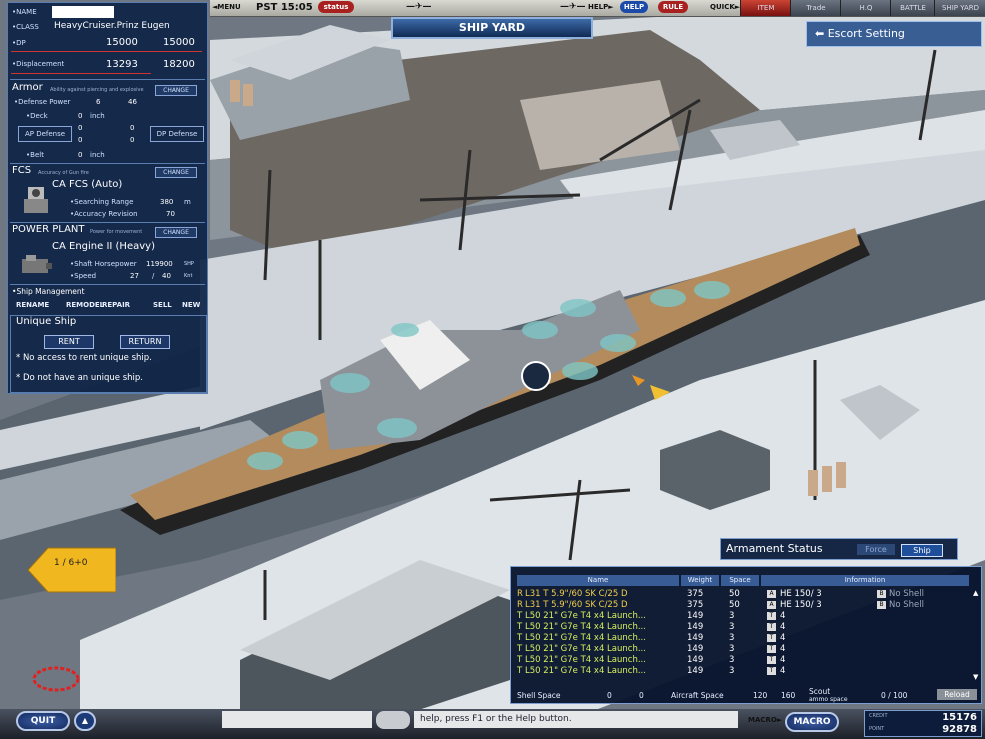 This screenshot has height=739, width=985. What do you see at coordinates (176, 90) in the screenshot?
I see `armor-change-button: CHANGE` at bounding box center [176, 90].